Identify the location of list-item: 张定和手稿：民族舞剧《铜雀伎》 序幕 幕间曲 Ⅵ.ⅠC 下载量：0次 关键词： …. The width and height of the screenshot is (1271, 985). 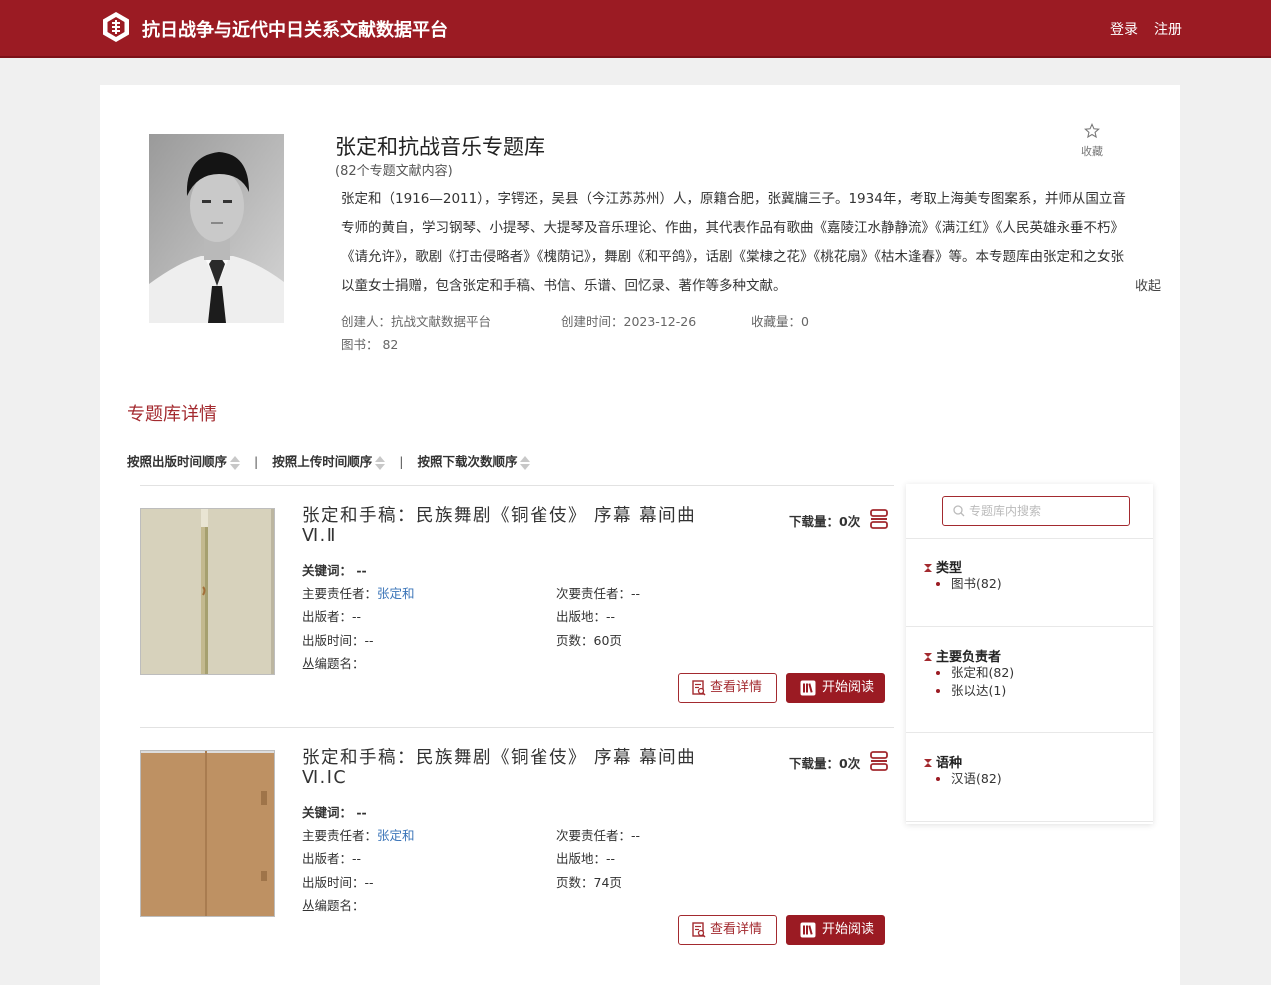
(520, 843).